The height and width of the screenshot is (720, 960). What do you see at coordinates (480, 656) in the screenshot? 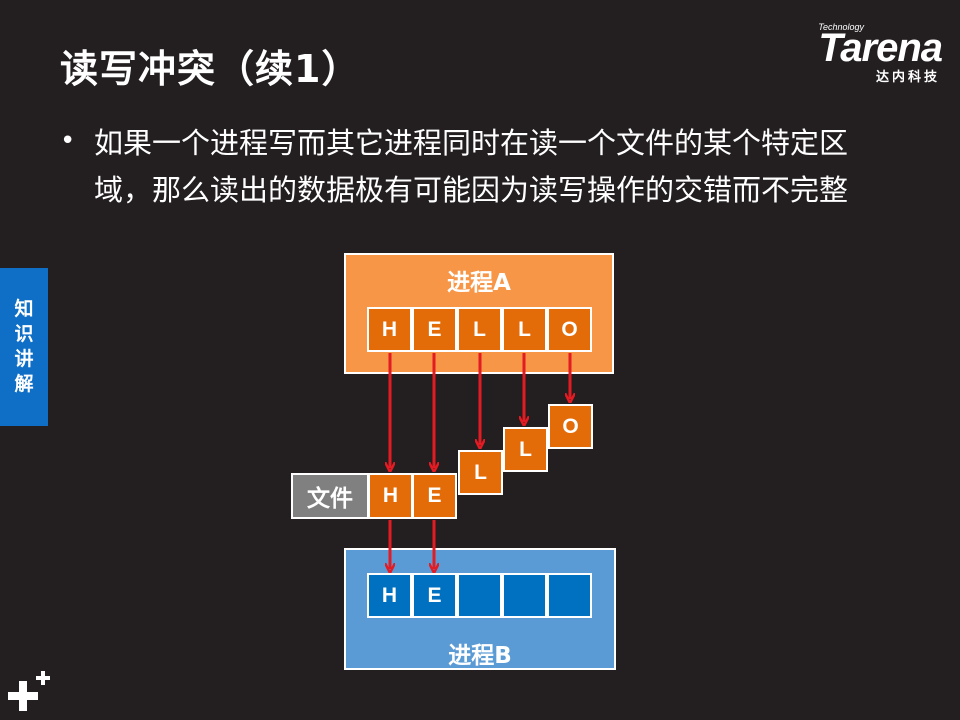
I see `process-b-label: 进程B` at bounding box center [480, 656].